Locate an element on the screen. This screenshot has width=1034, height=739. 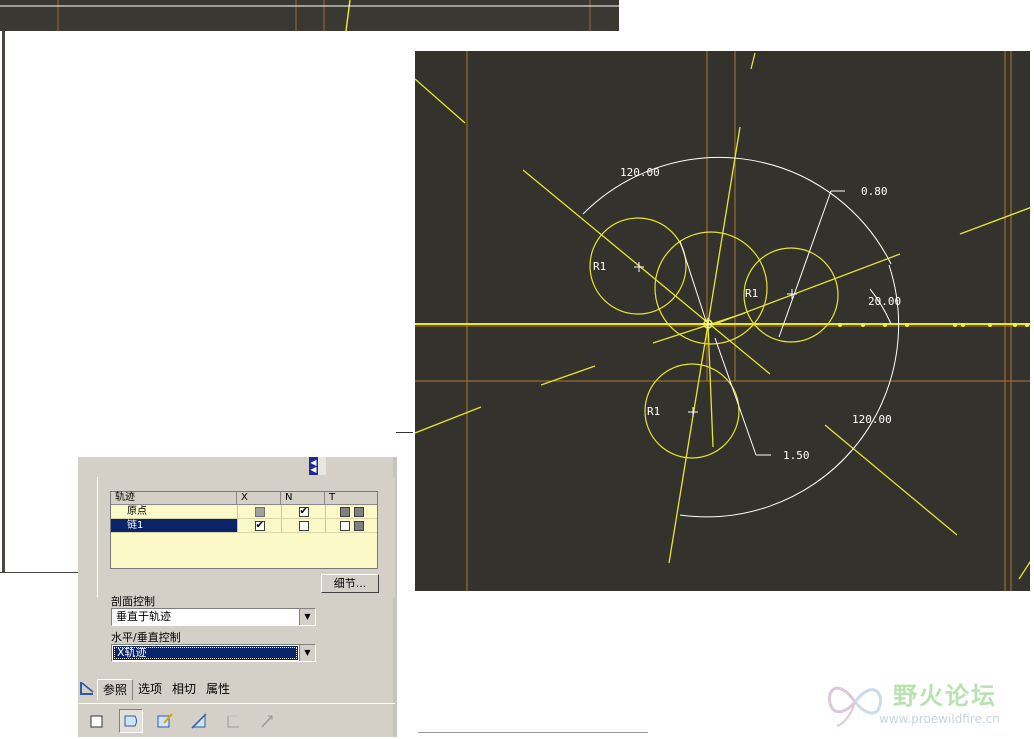
col-header-x: X is located at coordinates (259, 498).